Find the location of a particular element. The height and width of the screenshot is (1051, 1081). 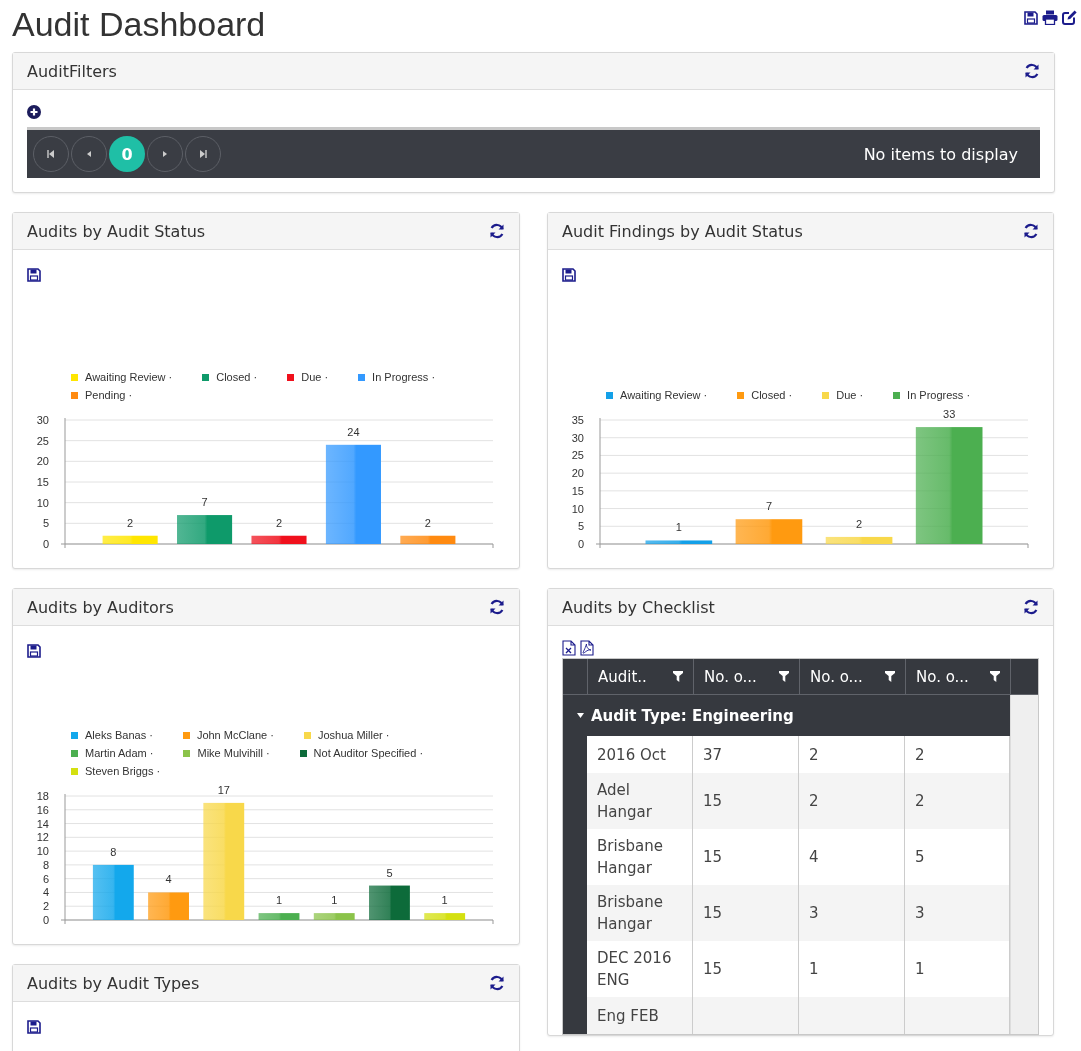

panel-title: Audits by Audit Status is located at coordinates (116, 231).